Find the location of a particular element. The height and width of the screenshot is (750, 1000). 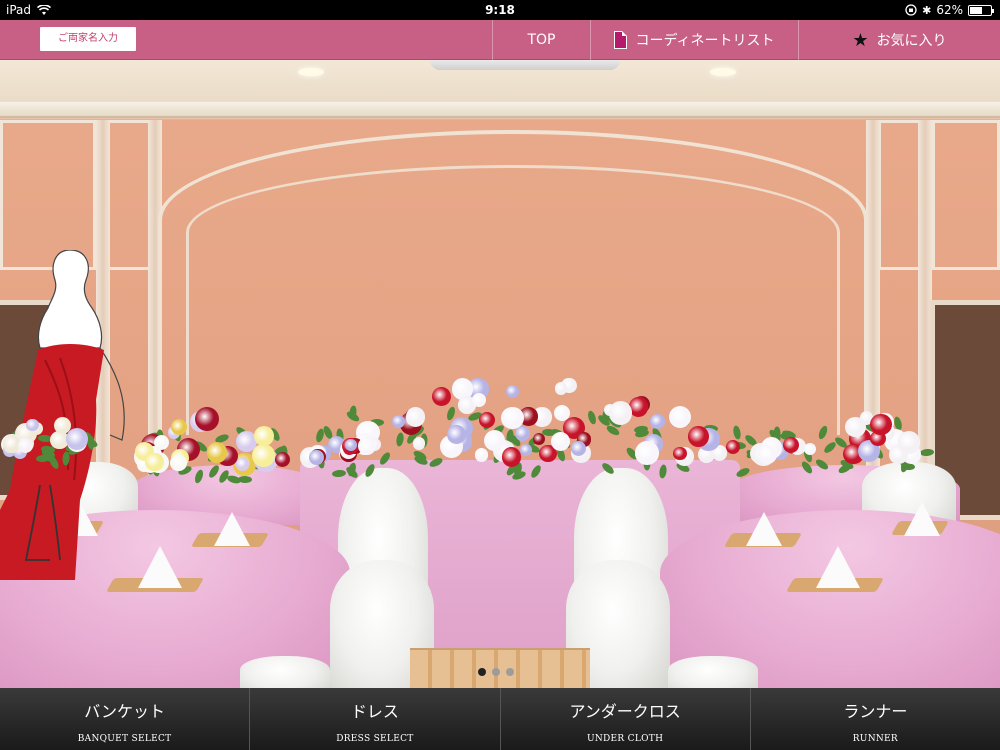

nav-top-button: TOP is located at coordinates (541, 40).